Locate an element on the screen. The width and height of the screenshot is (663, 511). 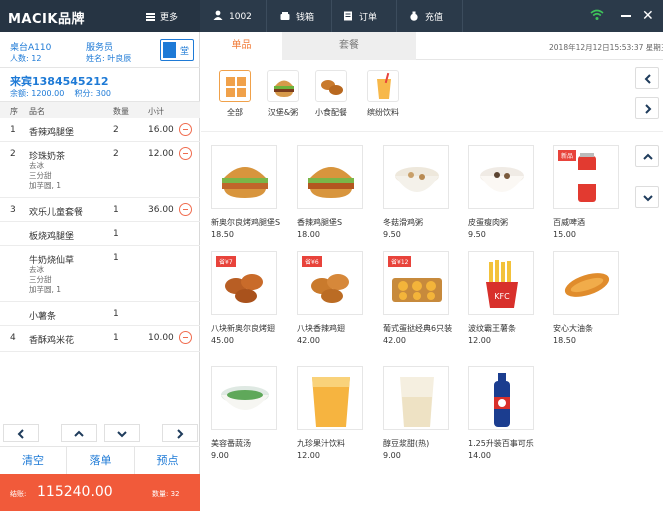
product-price: 18.00 is located at coordinates (308, 234).